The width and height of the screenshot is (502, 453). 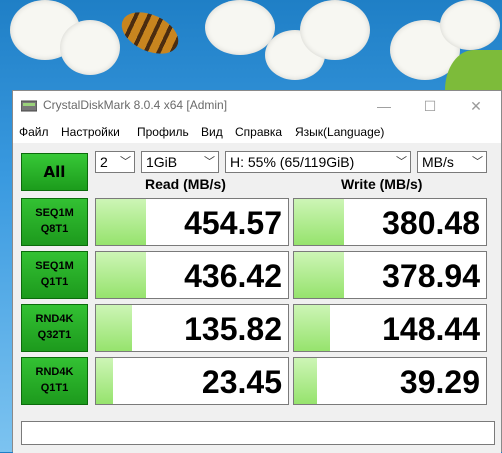 I want to click on write-result-cell: 380.48, so click(x=390, y=222).